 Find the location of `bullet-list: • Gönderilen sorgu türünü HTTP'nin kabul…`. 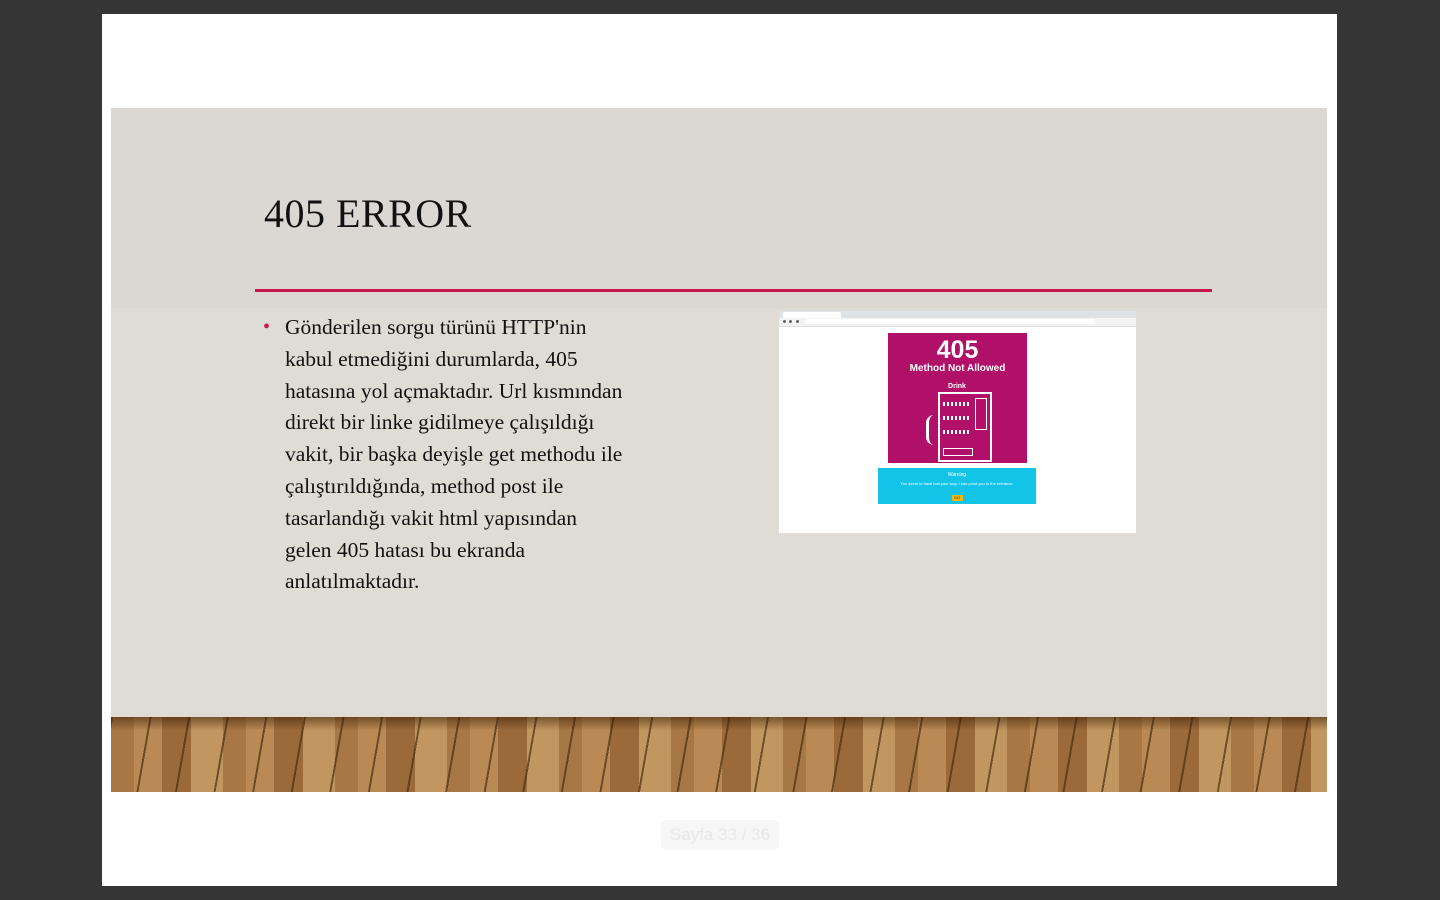

bullet-list: • Gönderilen sorgu türünü HTTP'nin kabul… is located at coordinates (443, 455).